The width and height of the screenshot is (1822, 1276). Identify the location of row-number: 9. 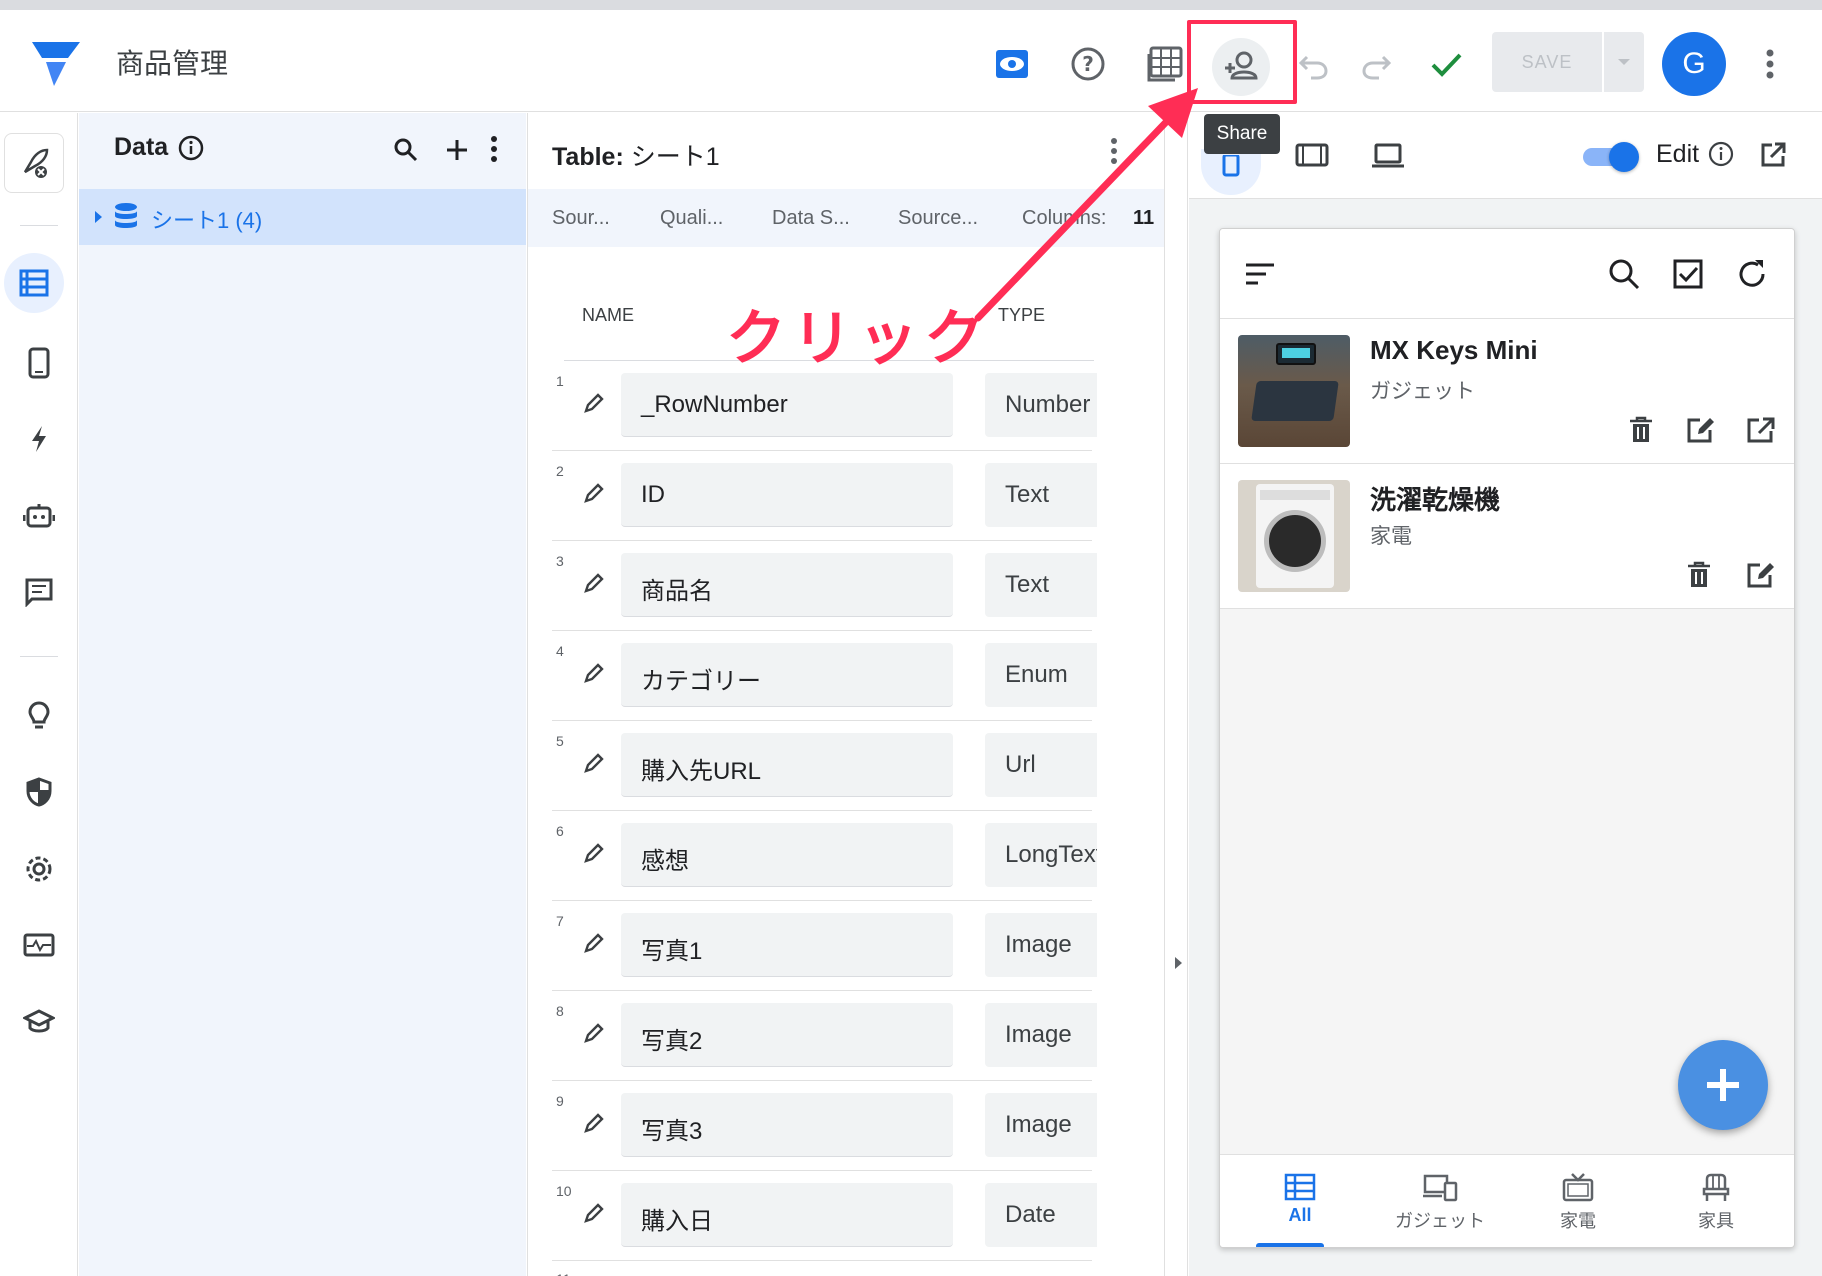
(560, 1101).